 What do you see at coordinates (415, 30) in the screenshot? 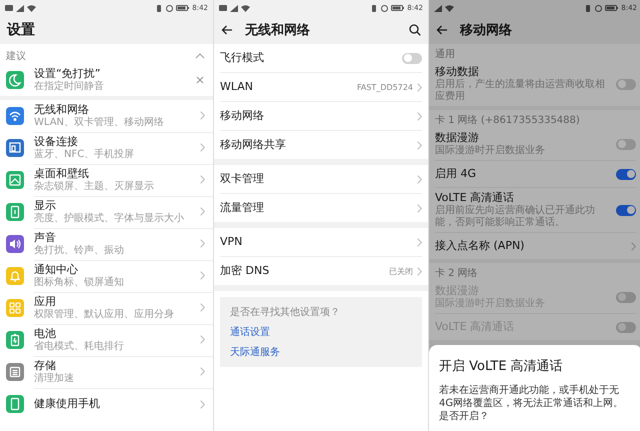
I see `search-icon` at bounding box center [415, 30].